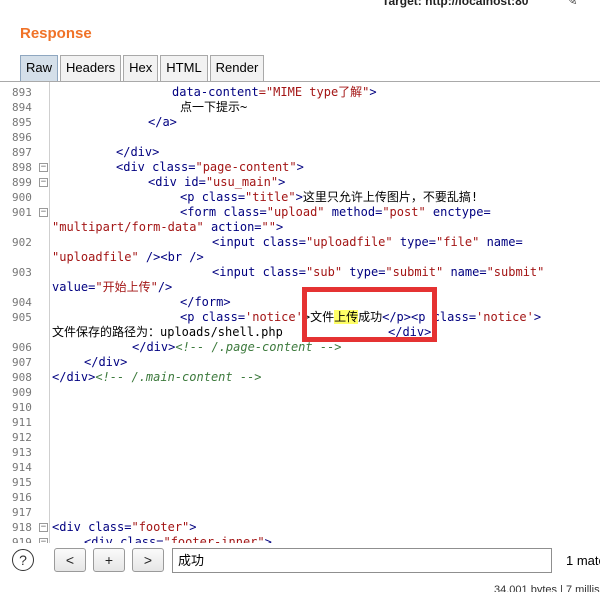 Image resolution: width=600 pixels, height=592 pixels. What do you see at coordinates (22, 182) in the screenshot?
I see `line-number: 899` at bounding box center [22, 182].